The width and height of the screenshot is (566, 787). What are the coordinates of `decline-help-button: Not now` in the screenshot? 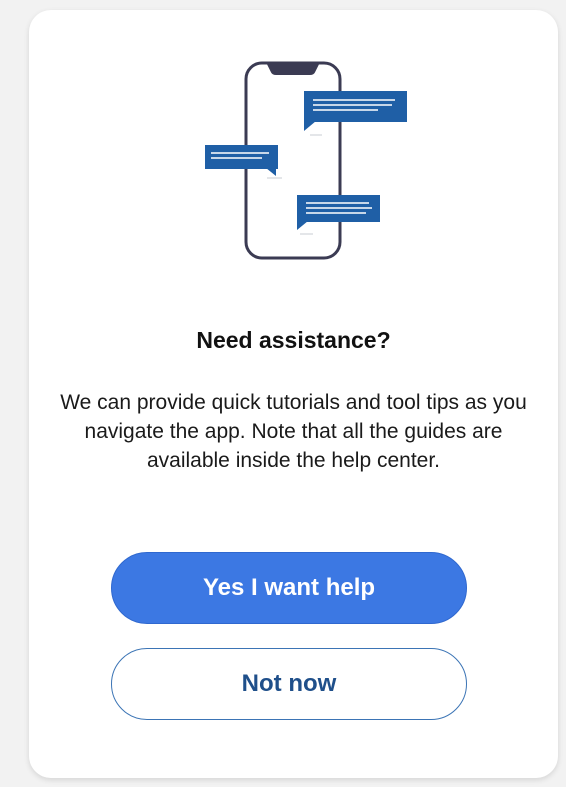 It's located at (289, 684).